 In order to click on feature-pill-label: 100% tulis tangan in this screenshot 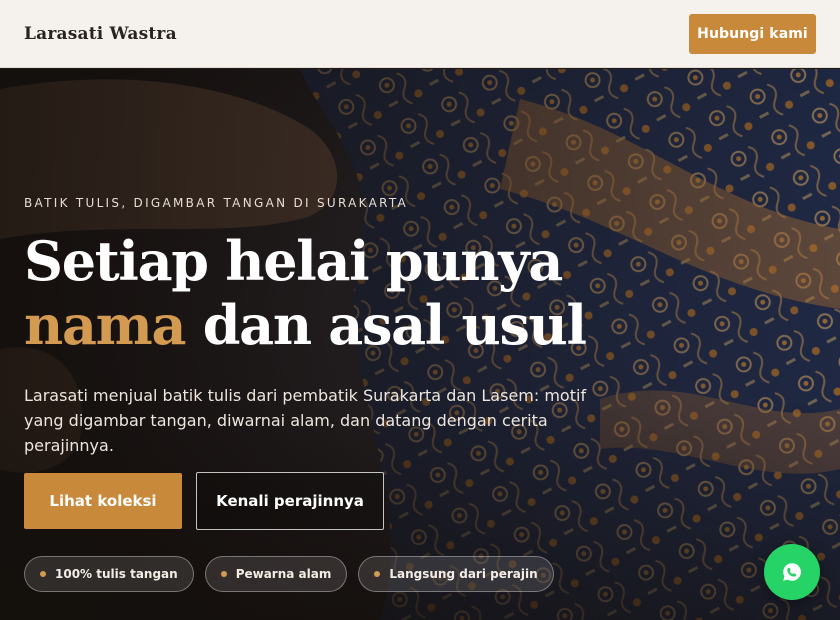, I will do `click(116, 574)`.